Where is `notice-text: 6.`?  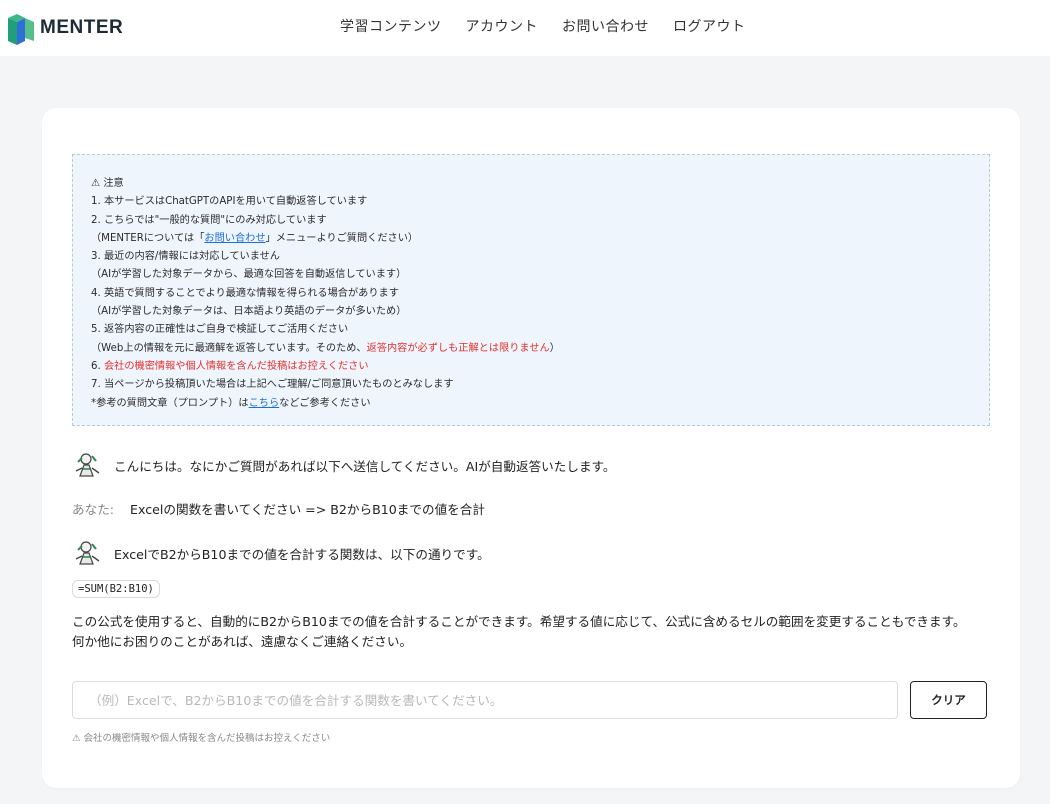 notice-text: 6. is located at coordinates (97, 366).